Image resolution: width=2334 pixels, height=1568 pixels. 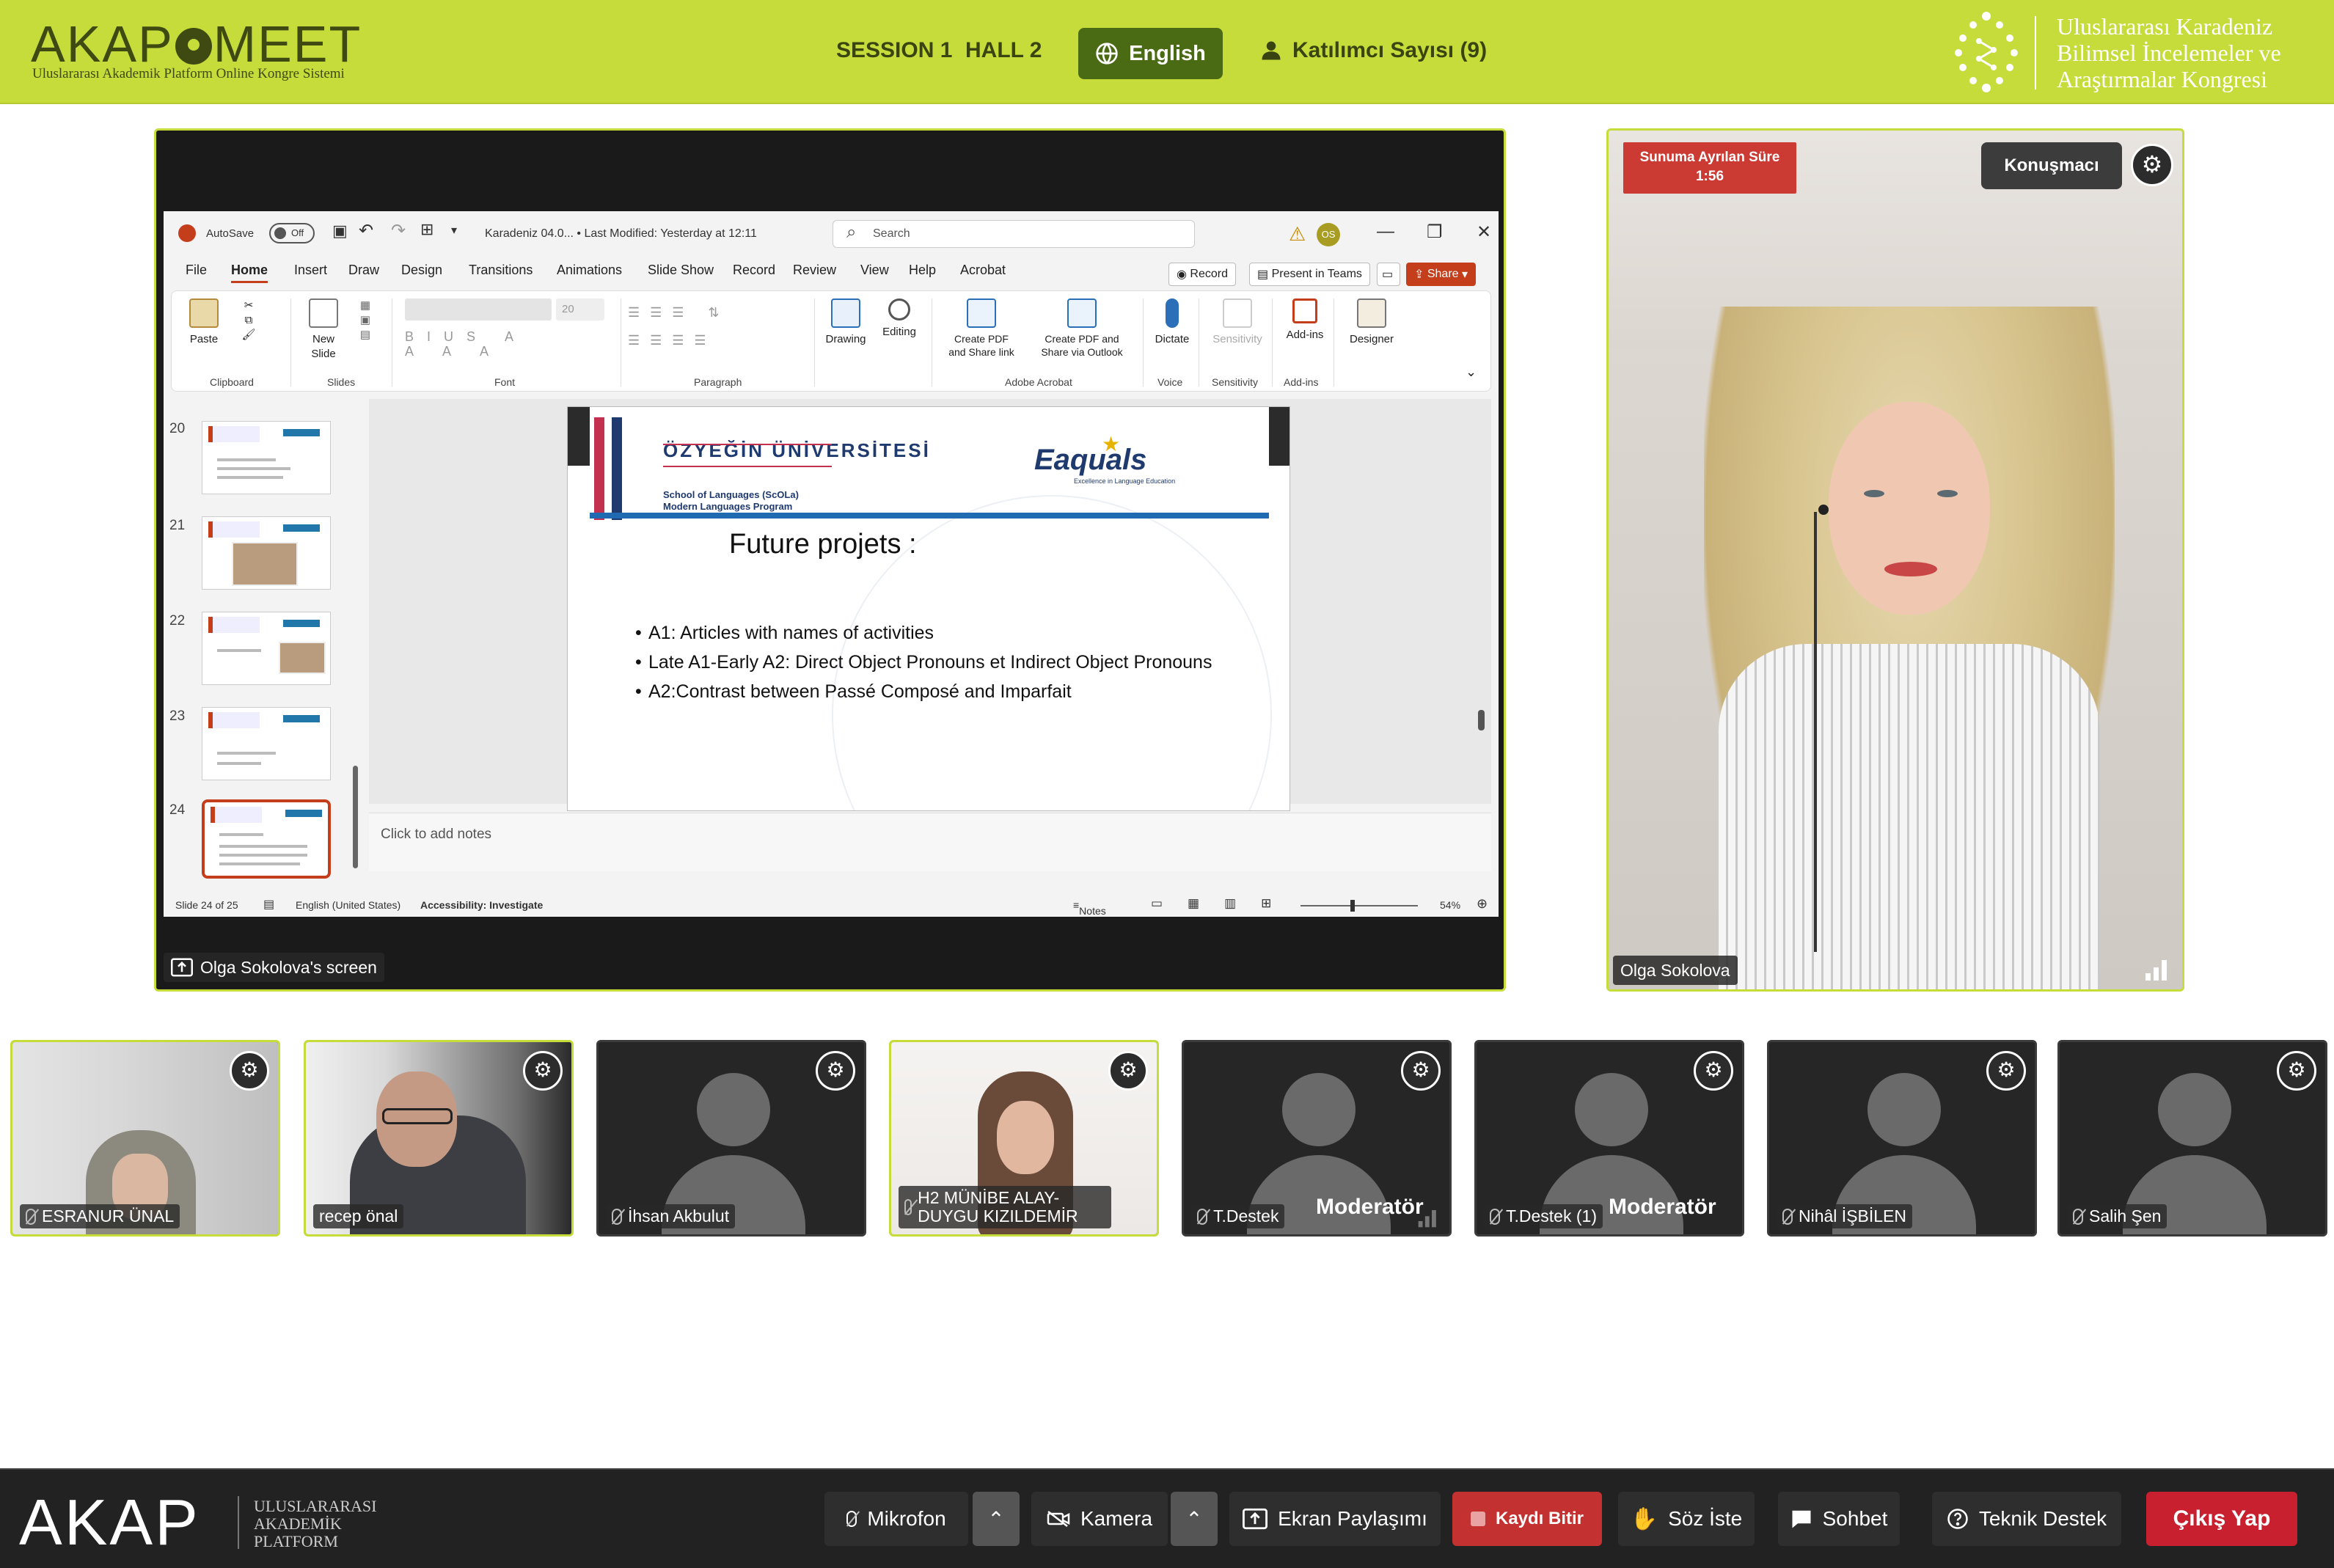 What do you see at coordinates (439, 1138) in the screenshot?
I see `participant-tile: ⚙ recep önal` at bounding box center [439, 1138].